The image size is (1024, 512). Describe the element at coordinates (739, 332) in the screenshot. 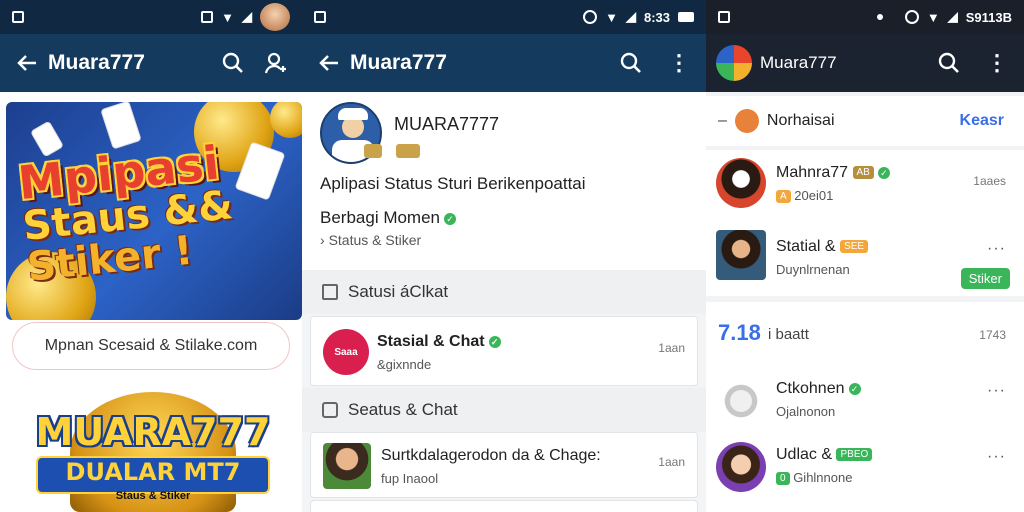

I see `divider-number: 7.18` at that location.